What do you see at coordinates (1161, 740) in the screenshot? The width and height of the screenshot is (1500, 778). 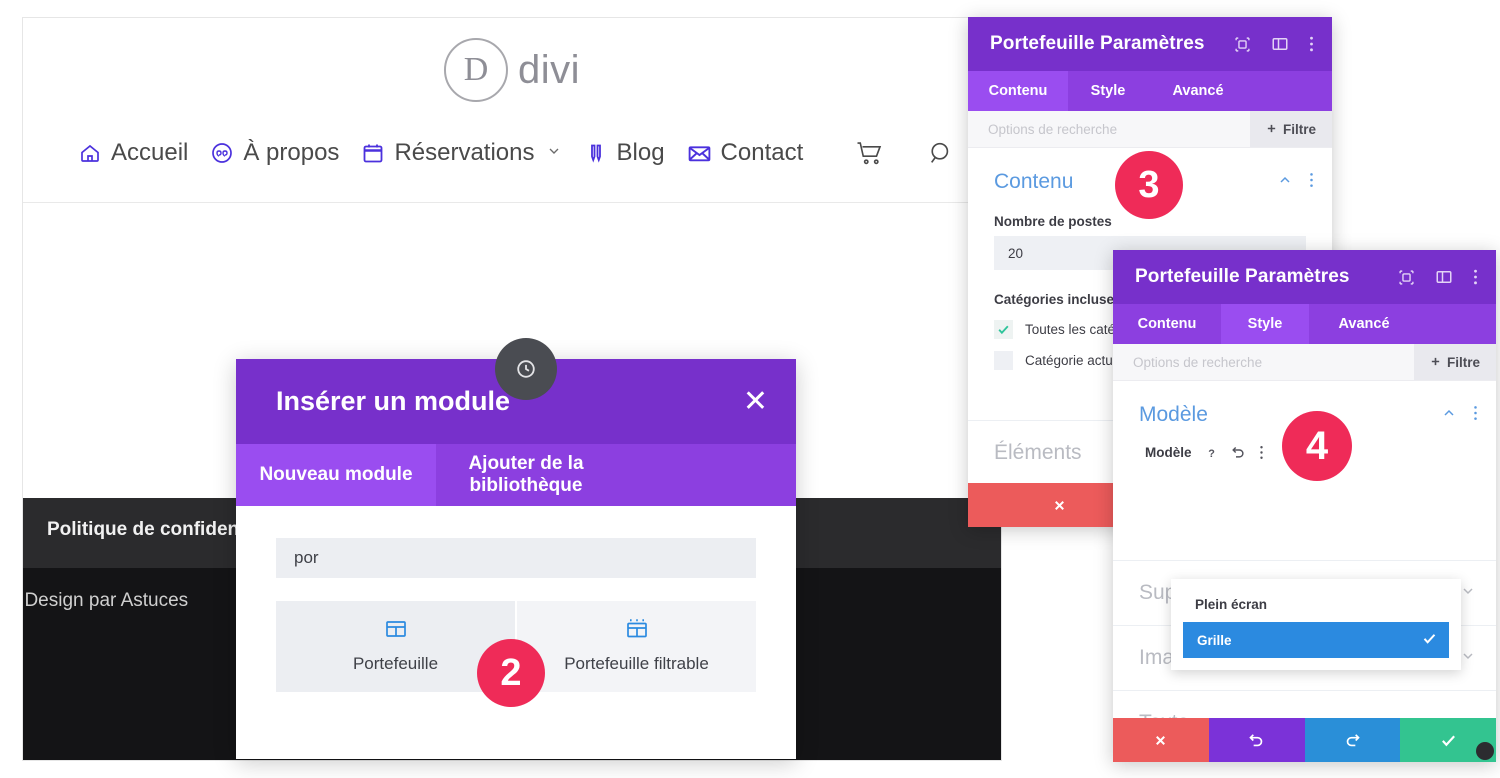 I see `cancel-button` at bounding box center [1161, 740].